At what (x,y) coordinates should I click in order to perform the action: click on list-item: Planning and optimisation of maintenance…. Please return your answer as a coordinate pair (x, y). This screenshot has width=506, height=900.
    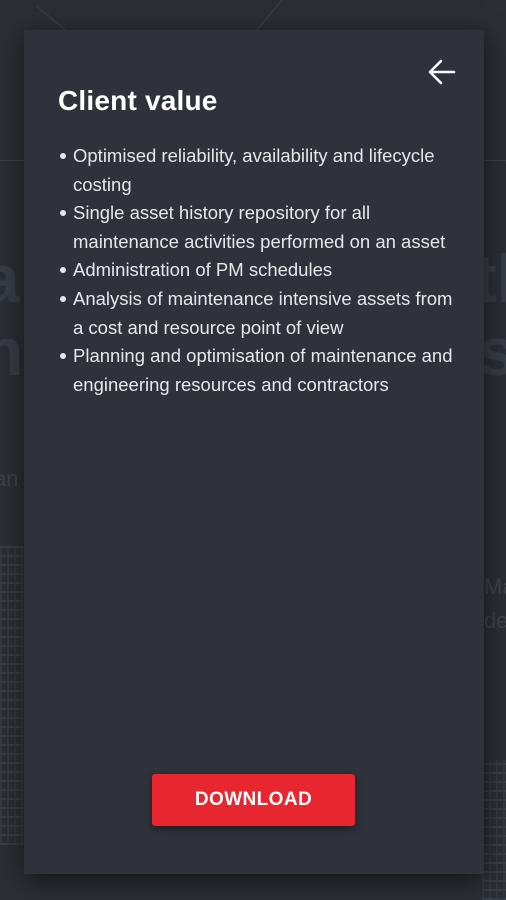
    Looking at the image, I should click on (258, 370).